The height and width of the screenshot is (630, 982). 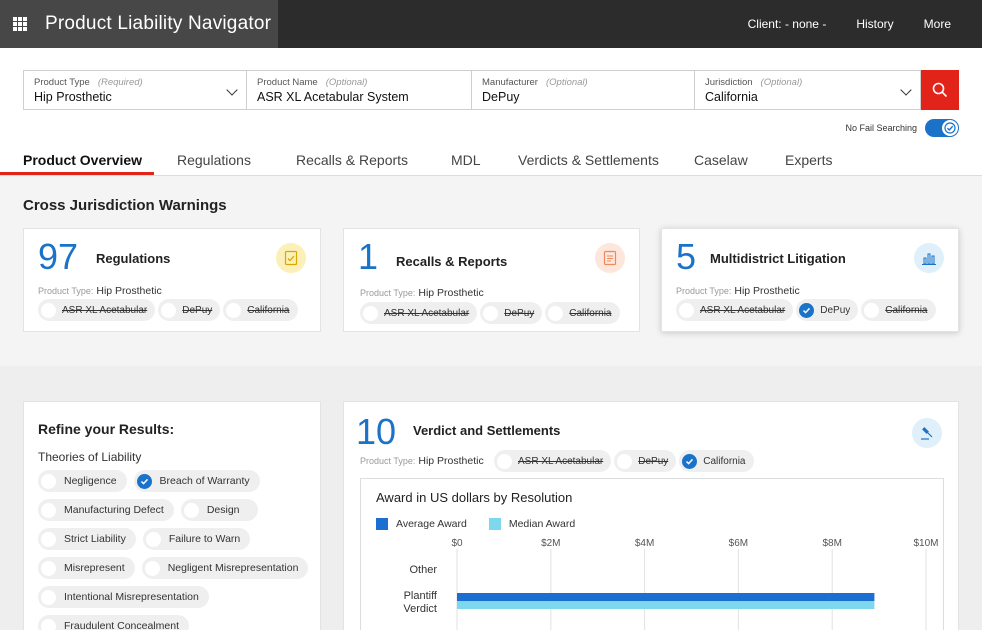 What do you see at coordinates (423, 570) in the screenshot?
I see `y-category-label: Other` at bounding box center [423, 570].